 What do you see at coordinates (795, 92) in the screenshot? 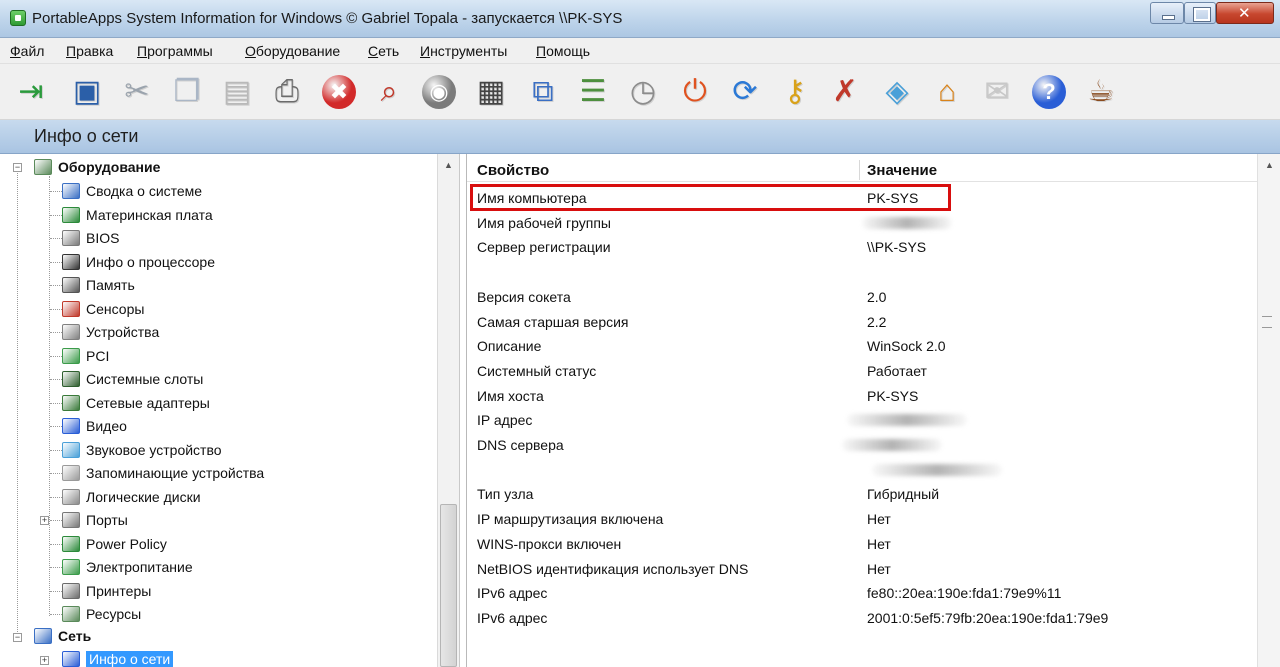
I see `toolbar-button-key: ⚷` at bounding box center [795, 92].